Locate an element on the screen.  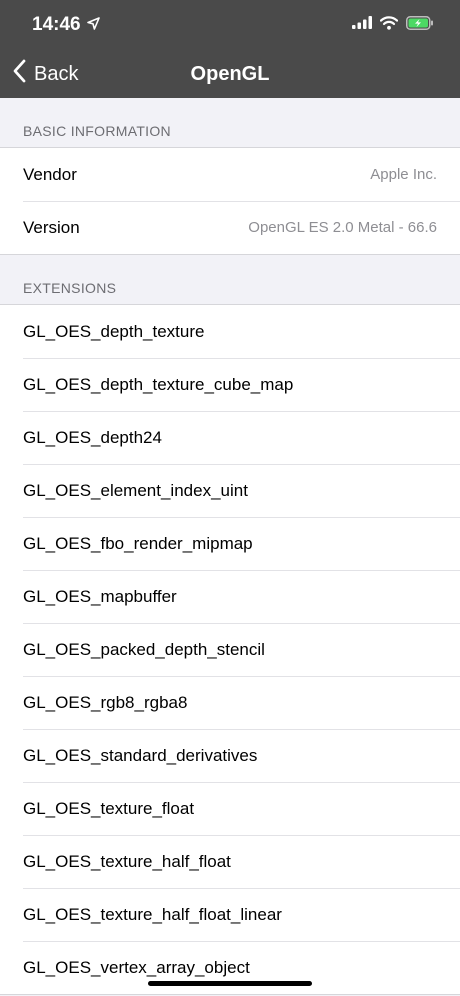
status-time: 14:46 is located at coordinates (56, 24).